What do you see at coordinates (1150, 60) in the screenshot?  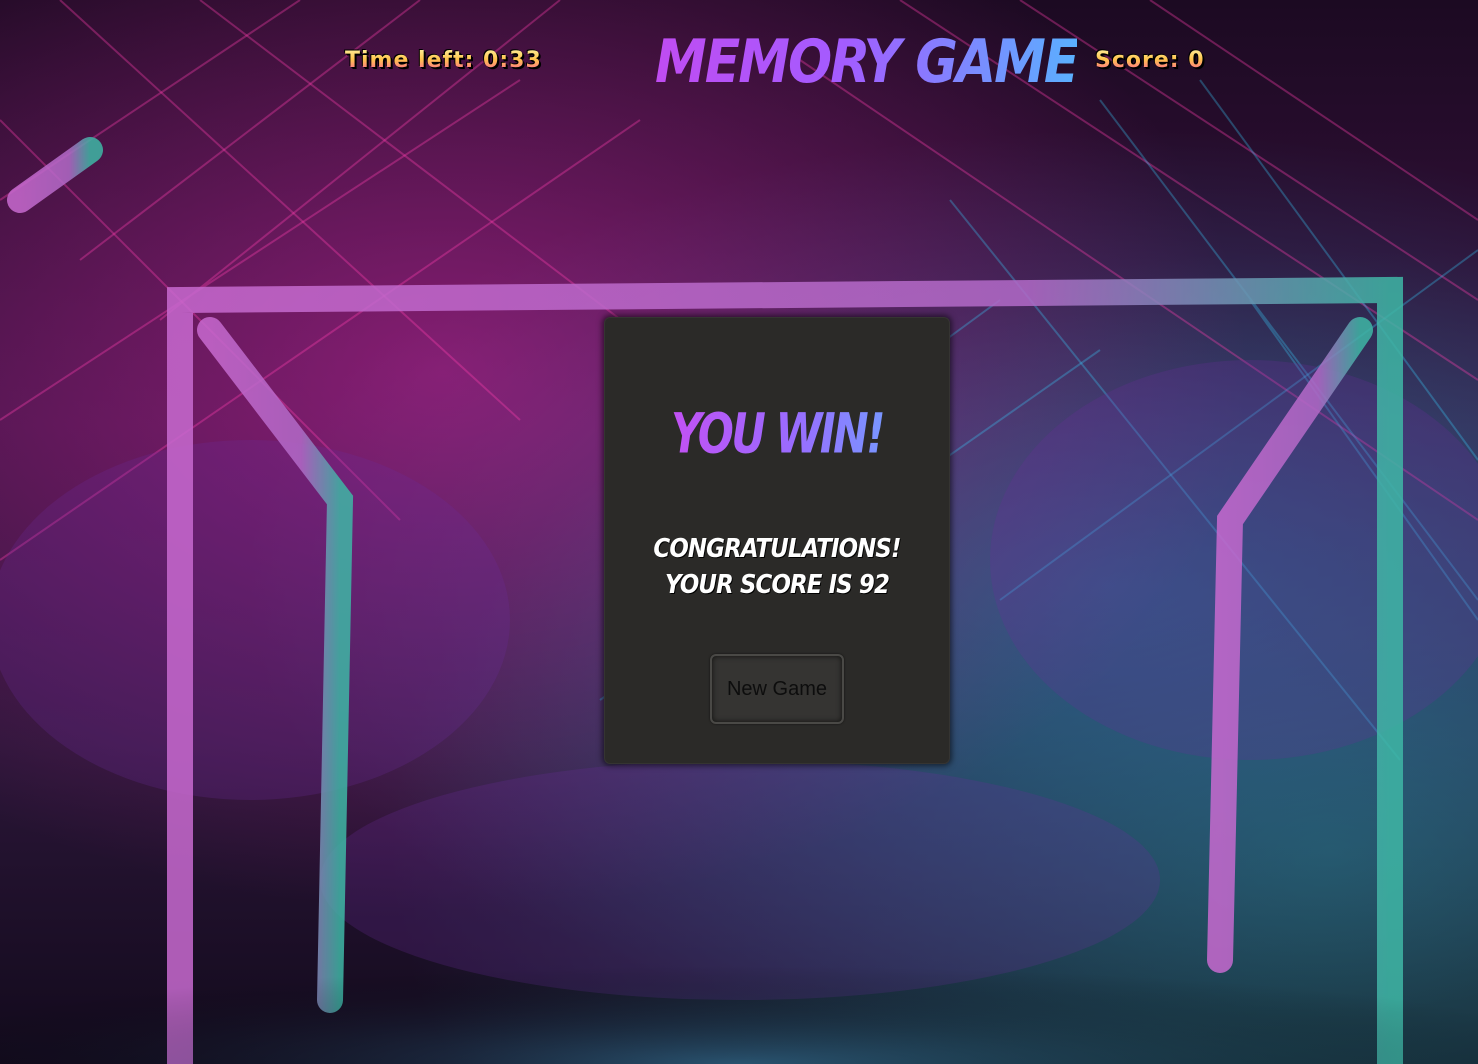 I see `score-display: Score: 0` at bounding box center [1150, 60].